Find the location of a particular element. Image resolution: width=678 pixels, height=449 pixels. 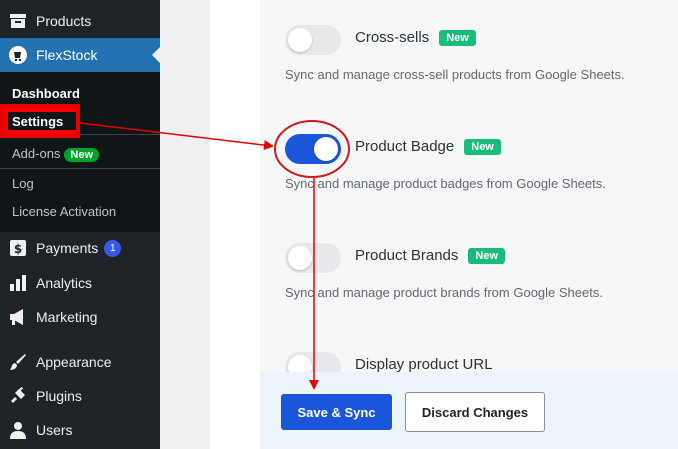

sidebar-item-products: Products is located at coordinates (80, 21).